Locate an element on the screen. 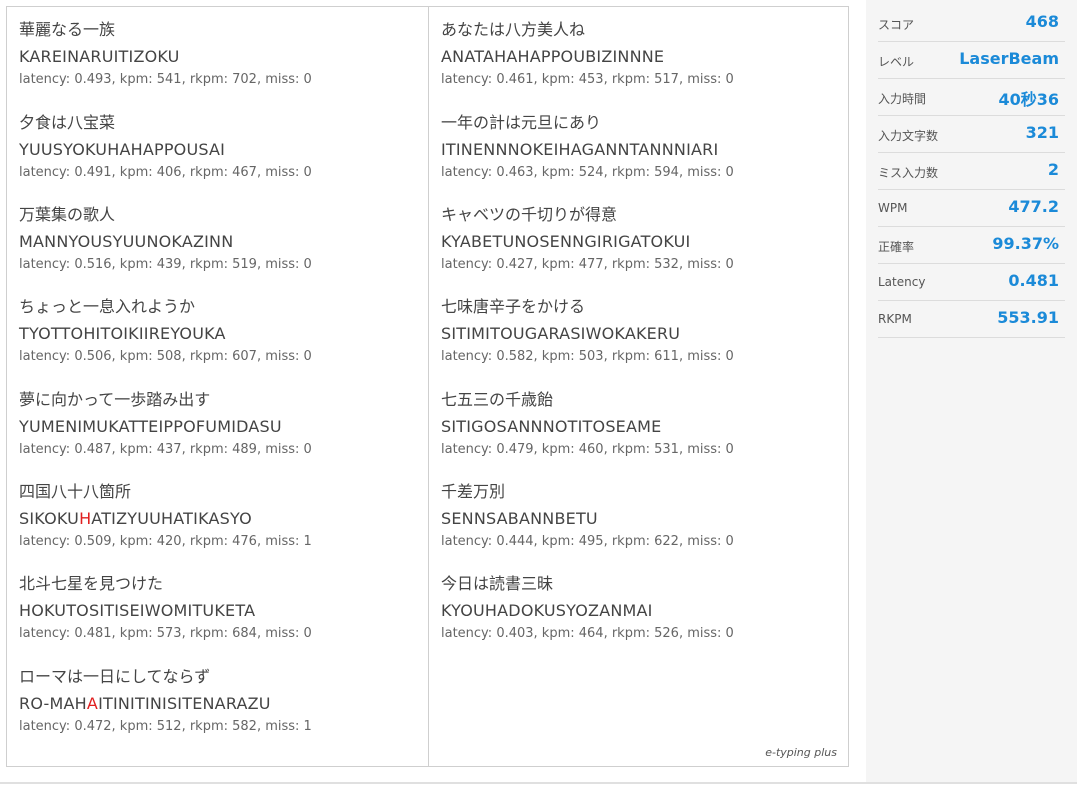 This screenshot has width=1077, height=808. romaji-text: SIKOKUHATIZYUUHATIKASYO is located at coordinates (135, 519).